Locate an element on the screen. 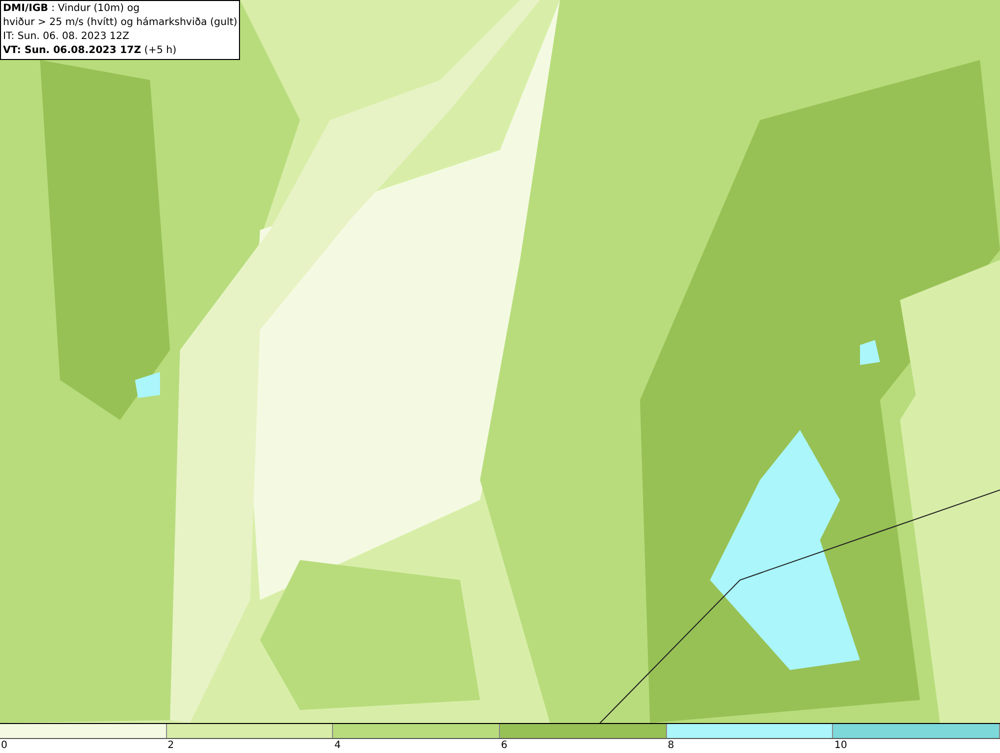 The width and height of the screenshot is (1000, 753). info-text: VT: Sun. 06.08.2023 17Z (+5 h) is located at coordinates (90, 51).